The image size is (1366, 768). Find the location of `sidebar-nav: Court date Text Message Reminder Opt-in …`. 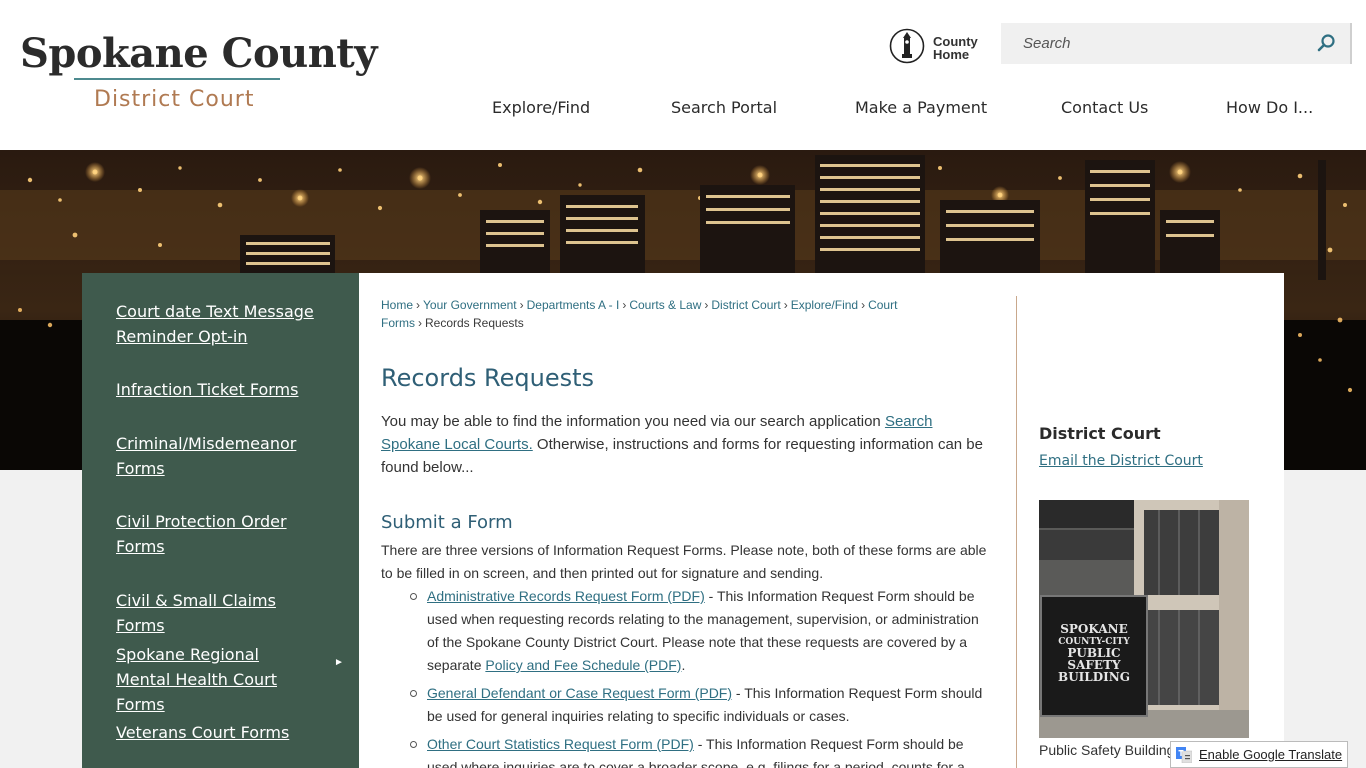

sidebar-nav: Court date Text Message Reminder Opt-in … is located at coordinates (220, 520).